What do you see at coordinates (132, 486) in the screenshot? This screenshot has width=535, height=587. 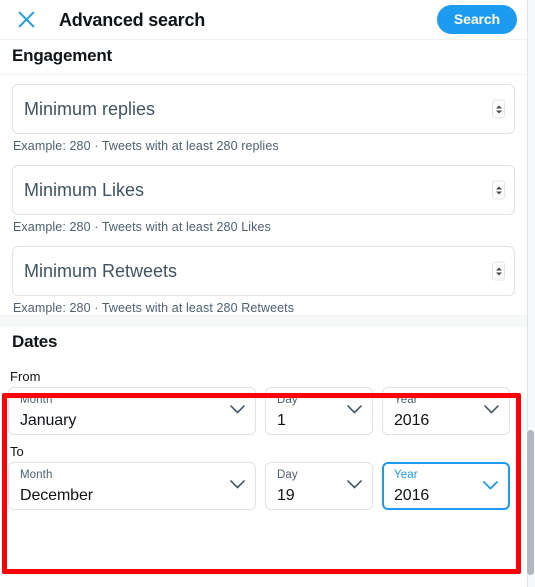 I see `to-month-select: Month December` at bounding box center [132, 486].